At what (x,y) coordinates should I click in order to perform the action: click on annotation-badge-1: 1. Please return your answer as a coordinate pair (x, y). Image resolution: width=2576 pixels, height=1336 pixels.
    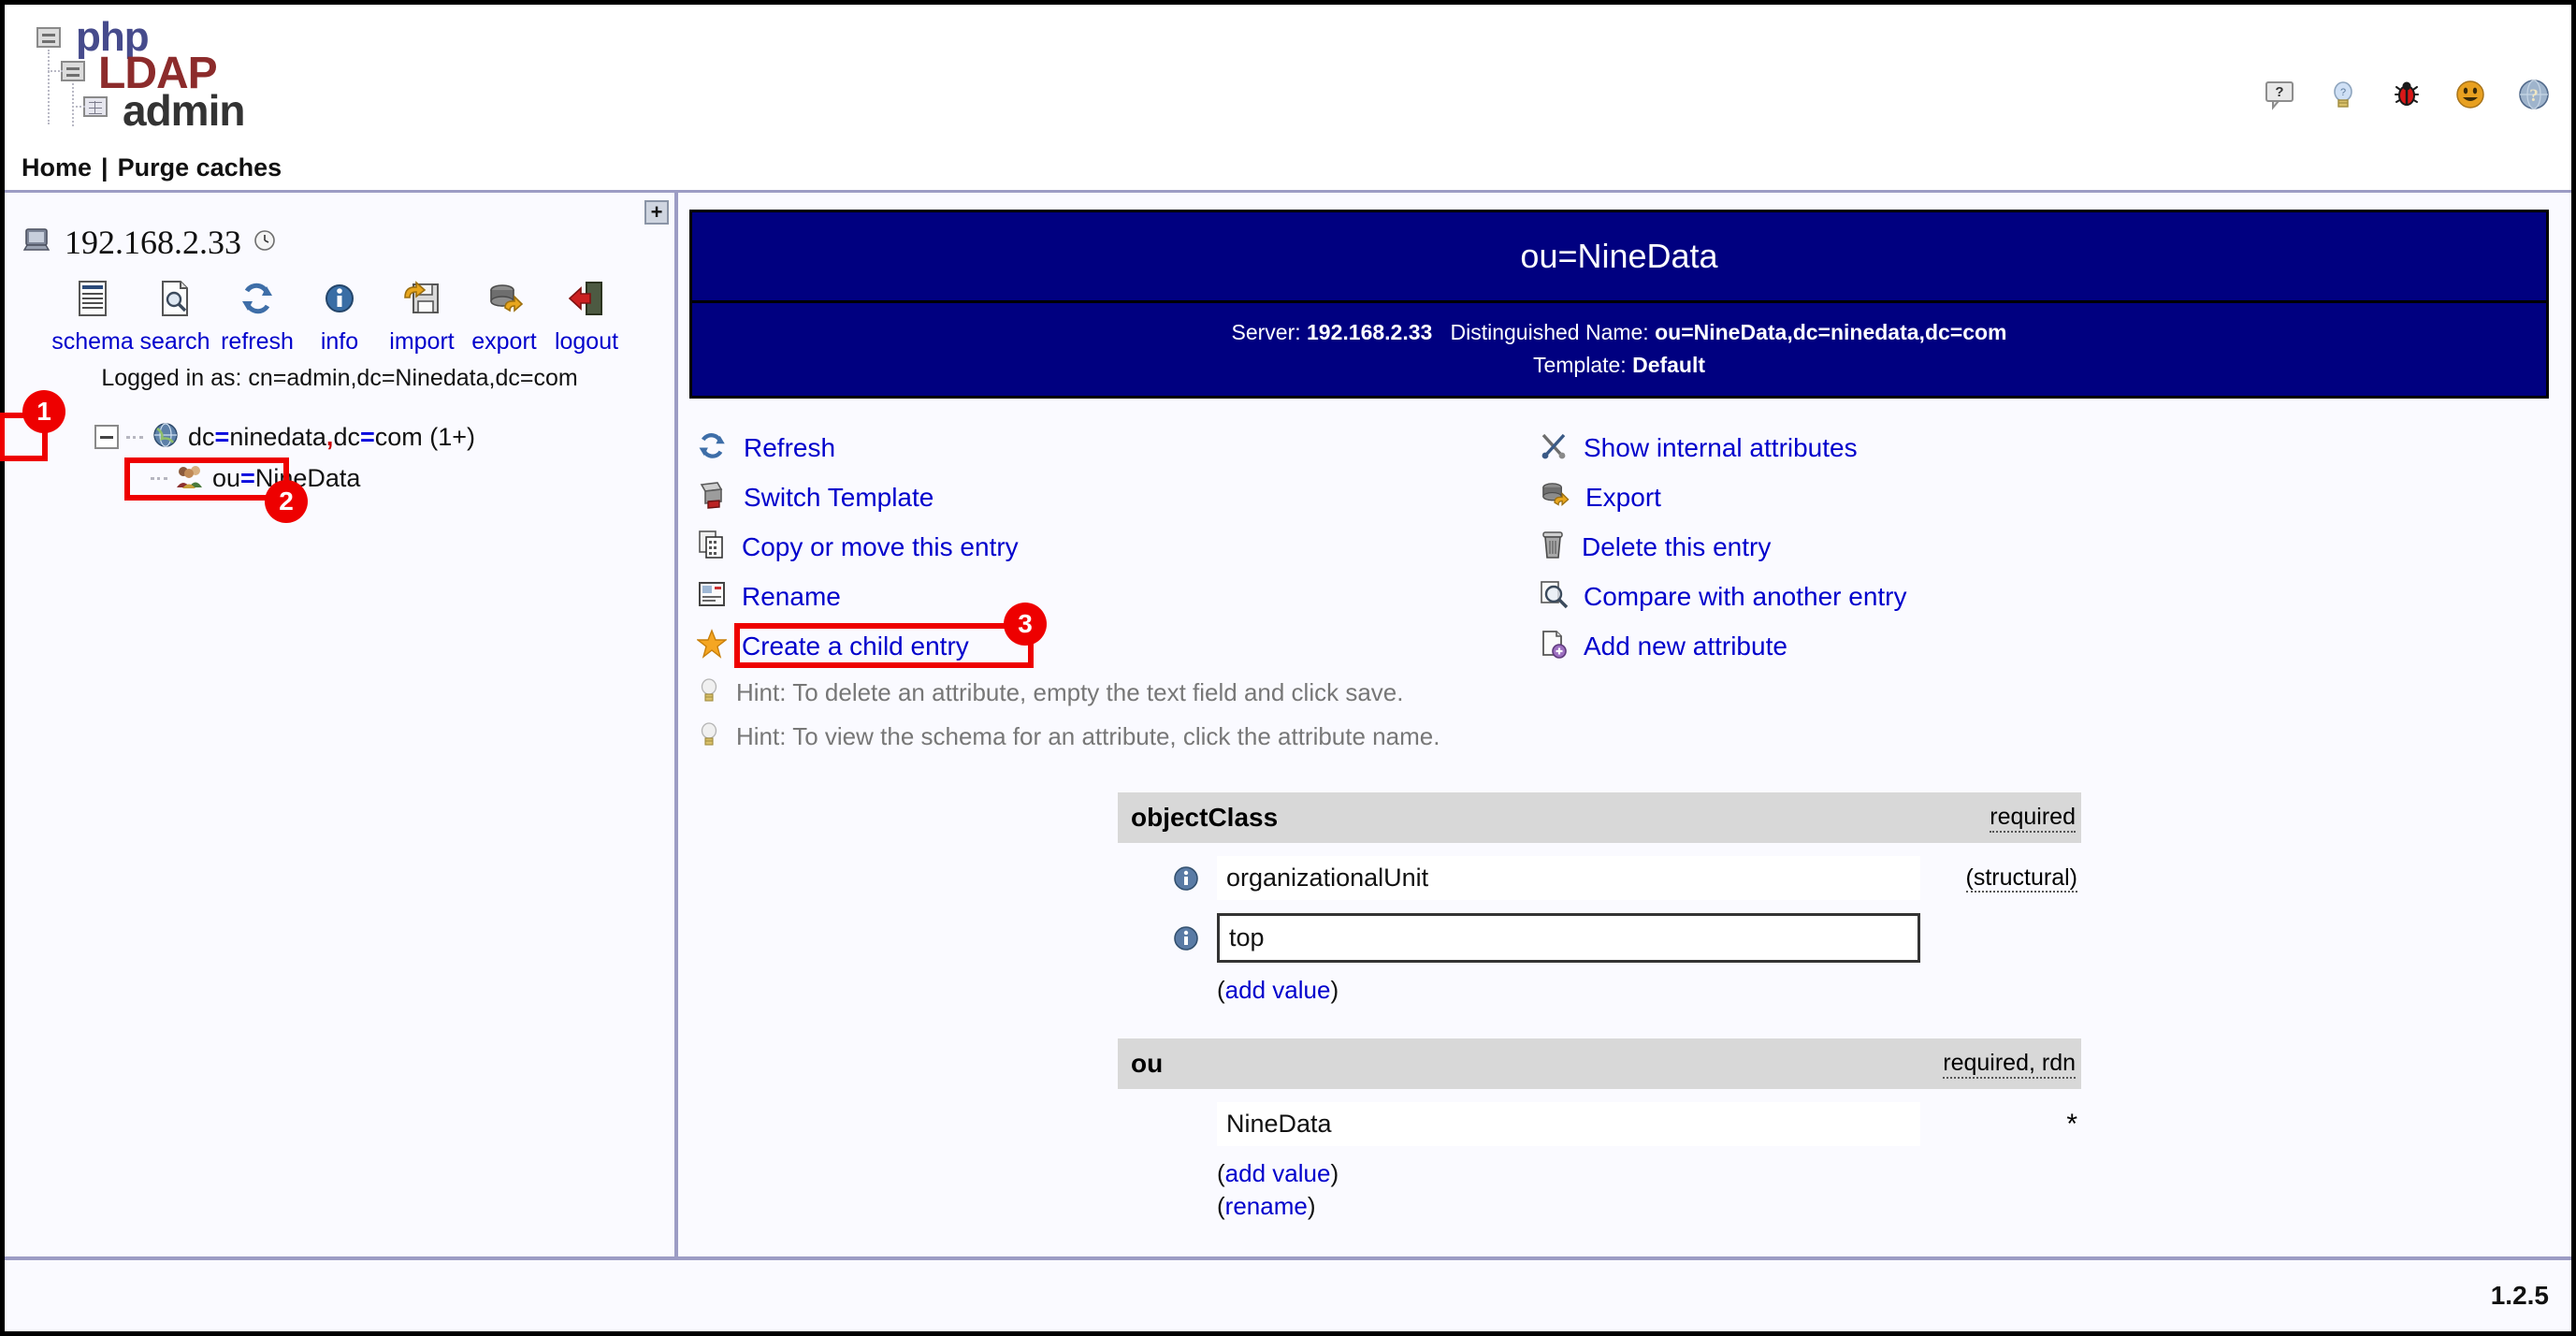
    Looking at the image, I should click on (43, 411).